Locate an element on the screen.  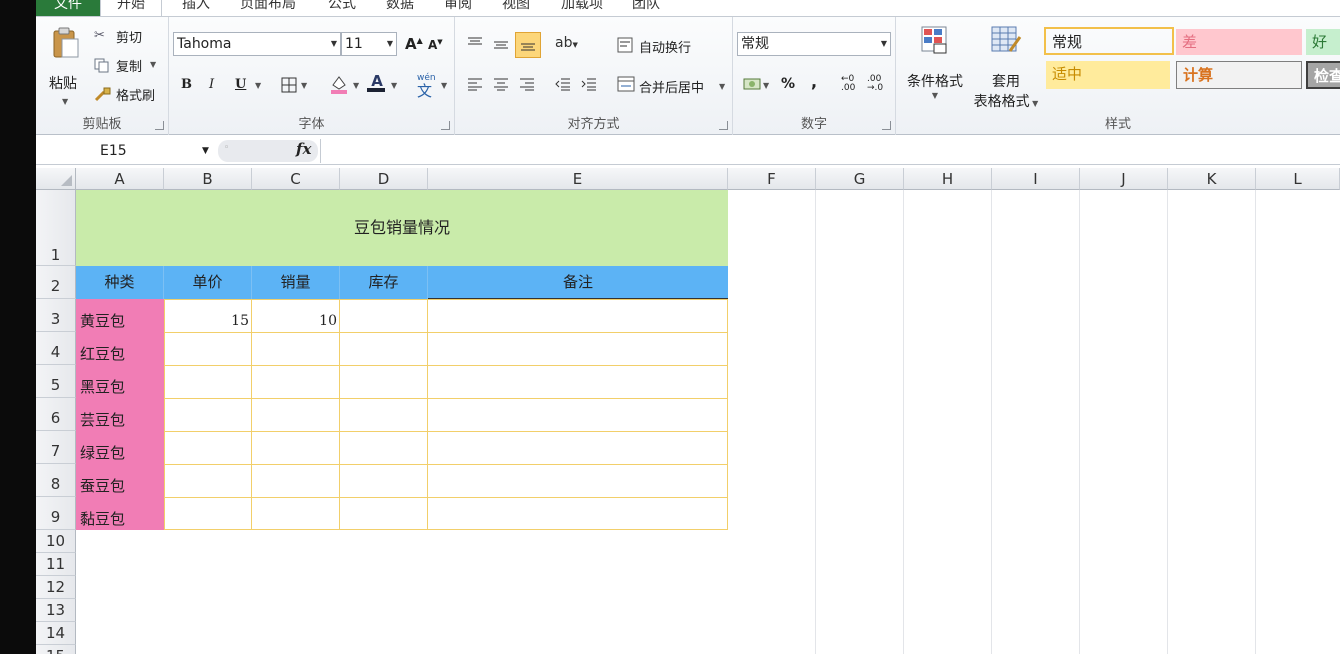
row-header-4: 4 is located at coordinates (56, 348).